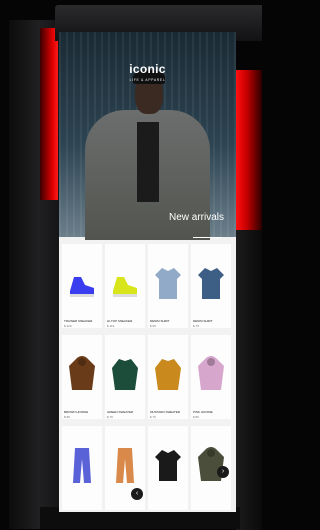 Image resolution: width=320 pixels, height=530 pixels. Describe the element at coordinates (82, 374) in the screenshot. I see `brown-hoodie-icon` at that location.